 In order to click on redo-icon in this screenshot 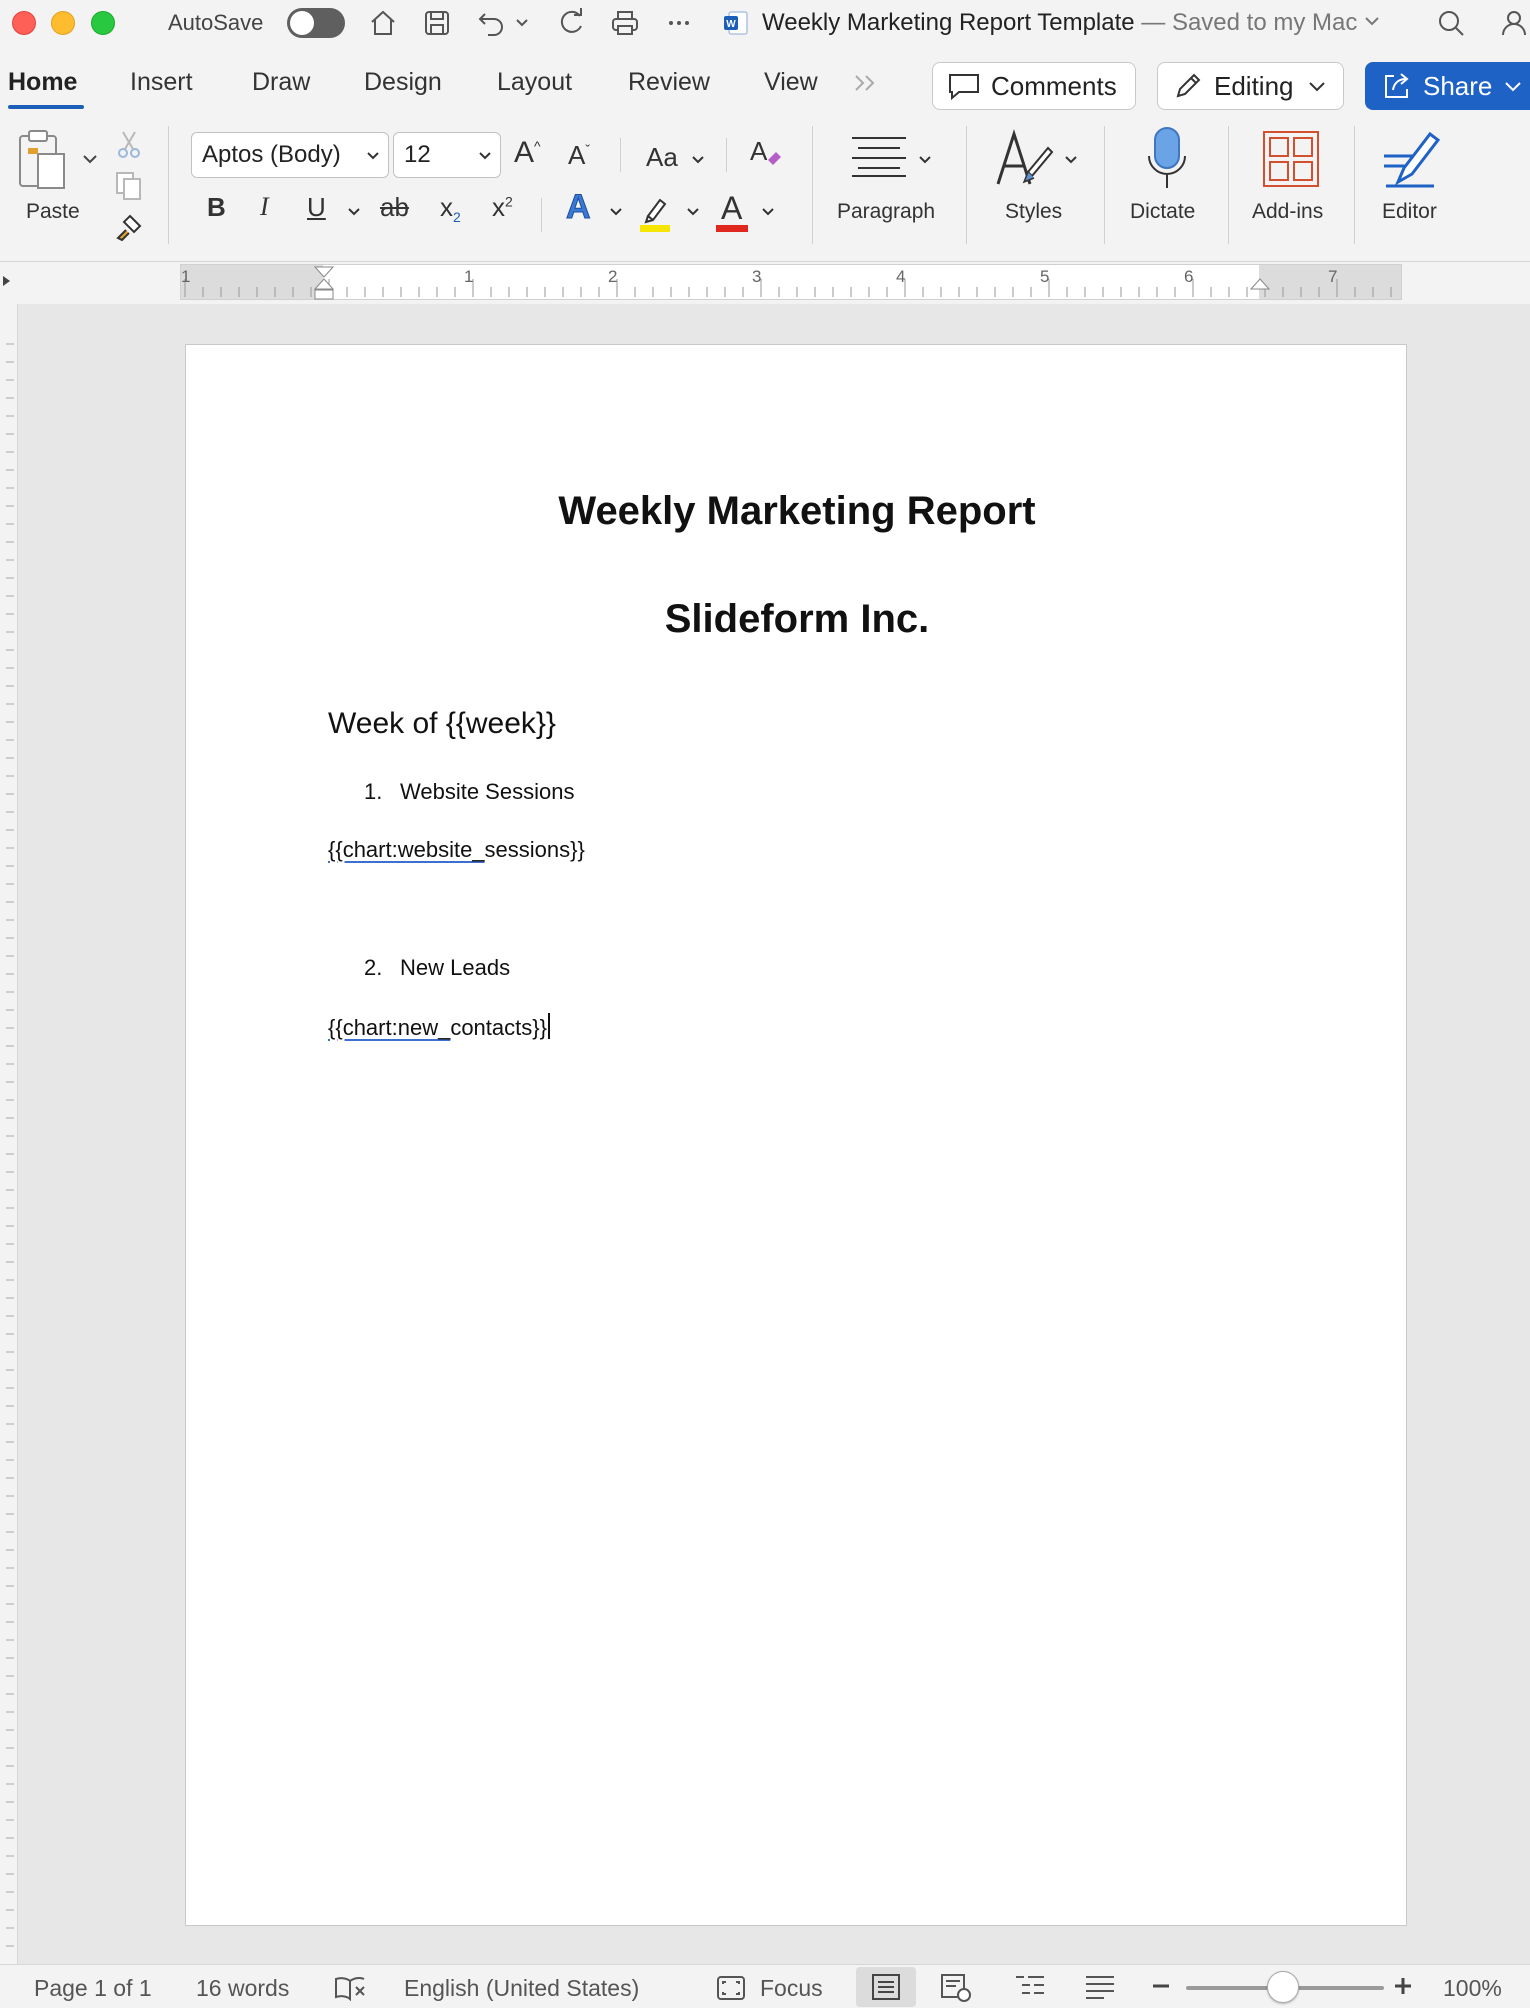, I will do `click(571, 23)`.